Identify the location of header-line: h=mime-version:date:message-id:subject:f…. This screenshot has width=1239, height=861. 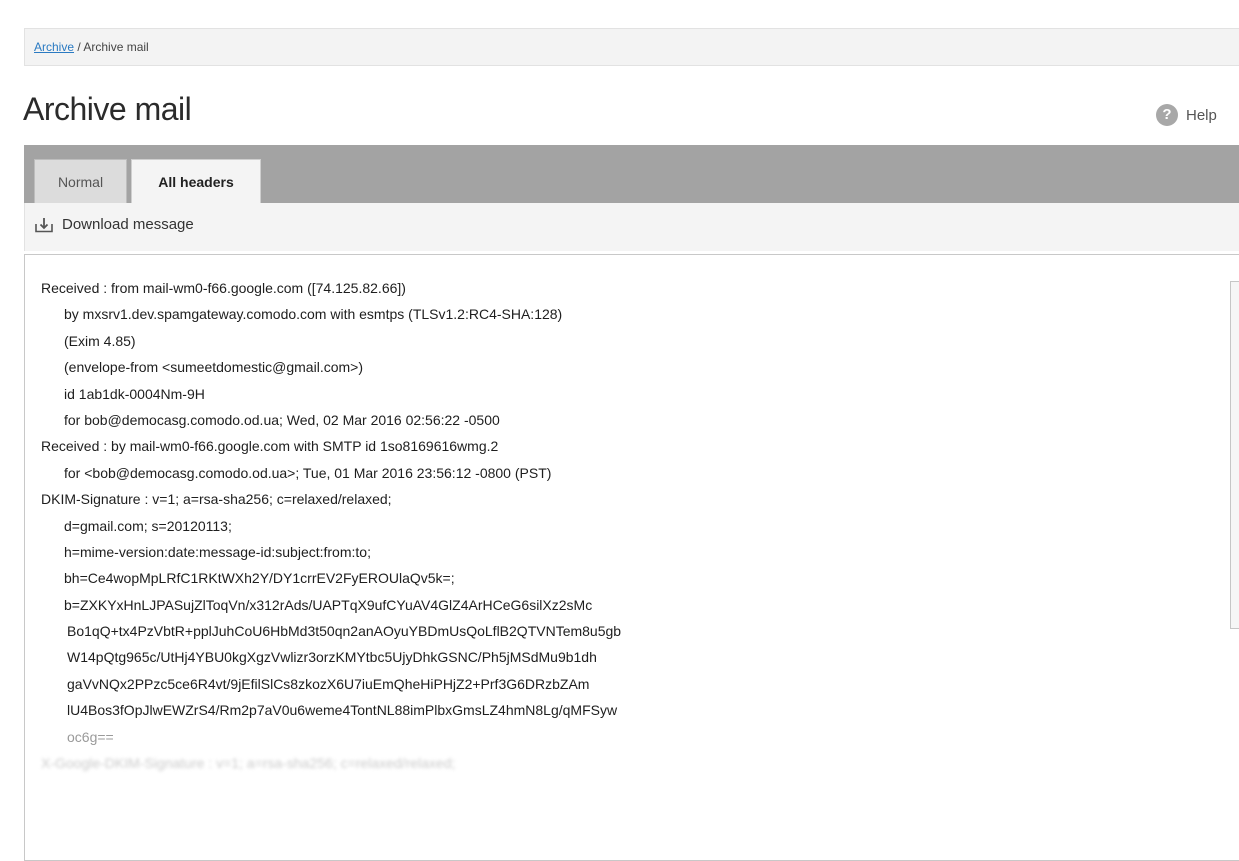
(217, 551).